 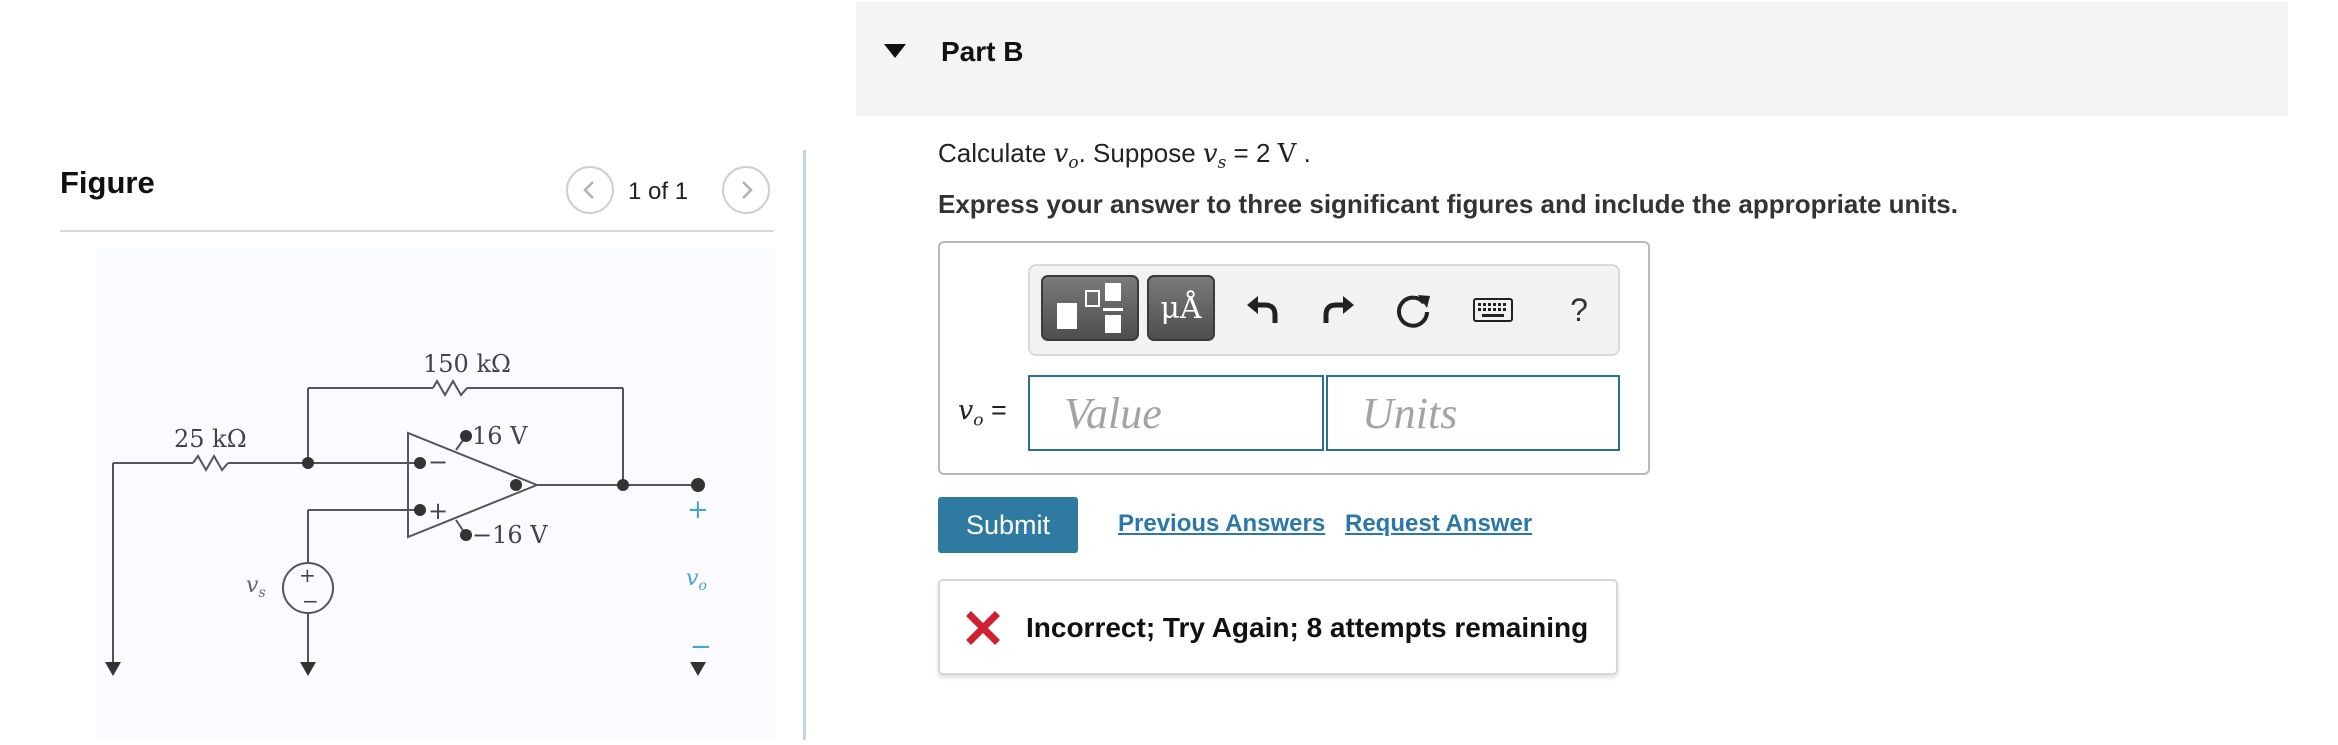 What do you see at coordinates (982, 51) in the screenshot?
I see `part-title: Part B` at bounding box center [982, 51].